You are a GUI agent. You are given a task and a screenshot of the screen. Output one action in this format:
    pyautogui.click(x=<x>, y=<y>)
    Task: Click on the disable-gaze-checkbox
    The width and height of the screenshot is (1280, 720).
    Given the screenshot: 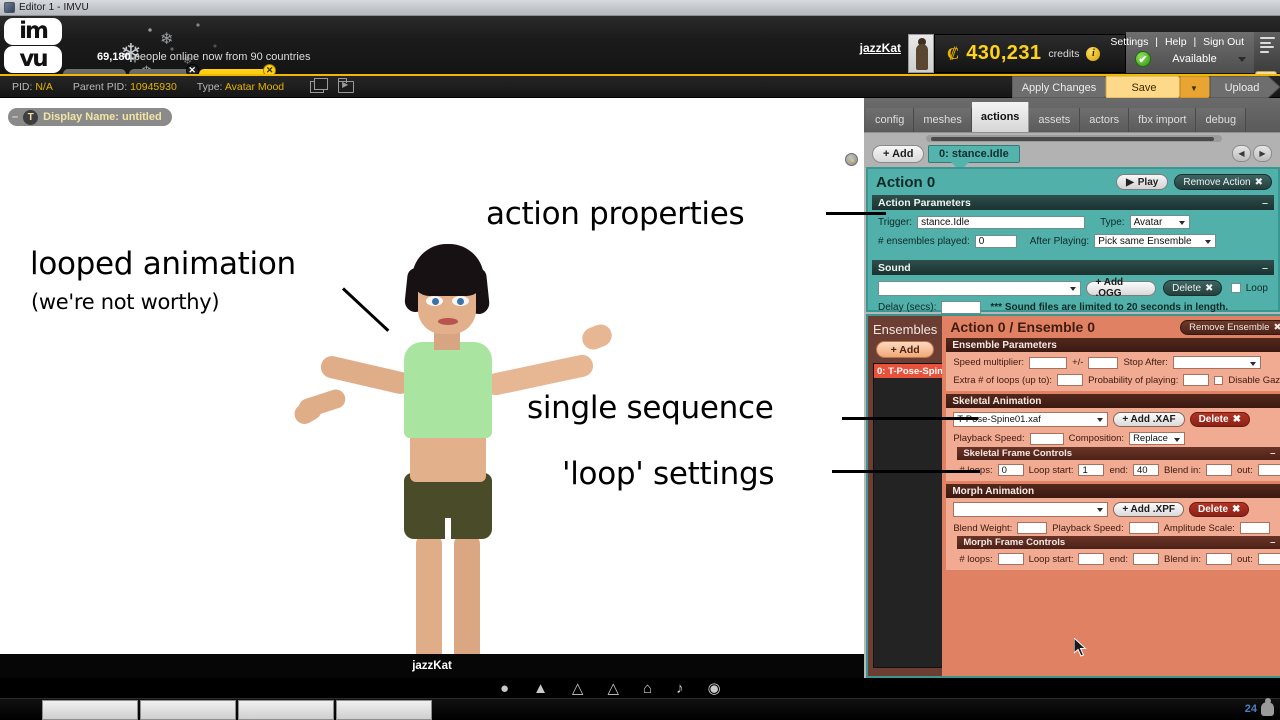 What is the action you would take?
    pyautogui.click(x=1219, y=380)
    